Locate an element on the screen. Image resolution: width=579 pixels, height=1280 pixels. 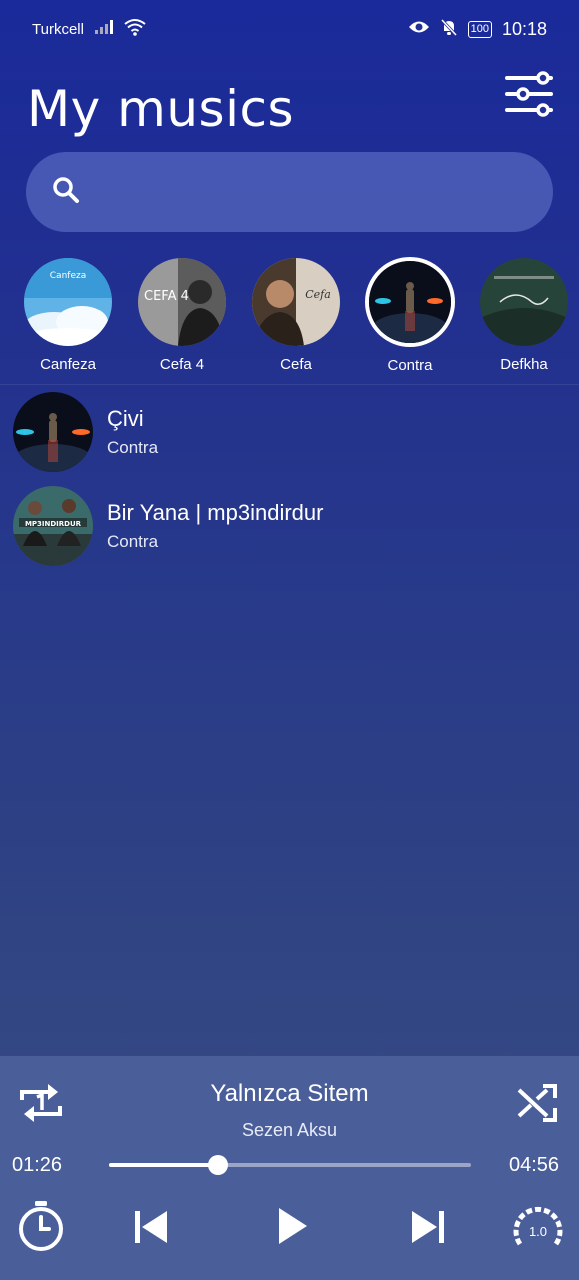
song-cover is located at coordinates (53, 432).